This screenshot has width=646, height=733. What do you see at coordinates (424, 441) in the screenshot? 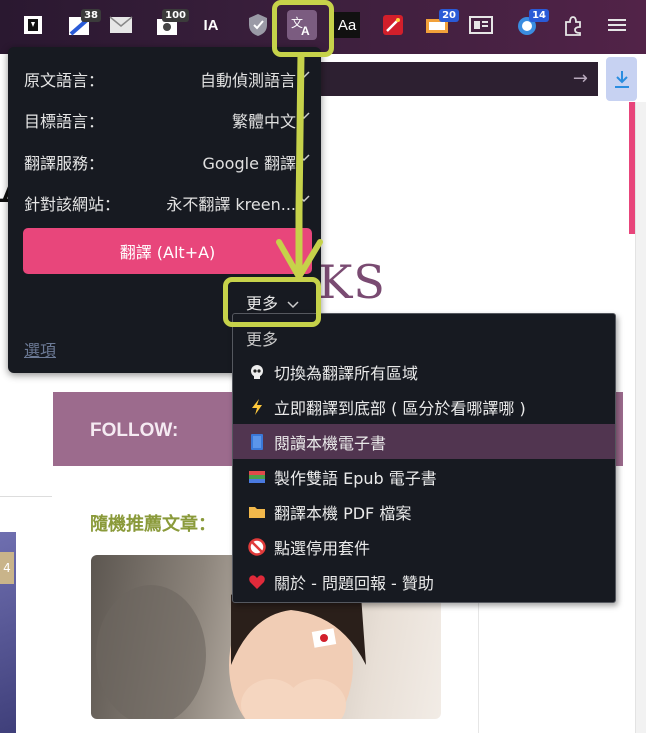
I see `menu-item-read-local-ebook: 閱讀本機電子書` at bounding box center [424, 441].